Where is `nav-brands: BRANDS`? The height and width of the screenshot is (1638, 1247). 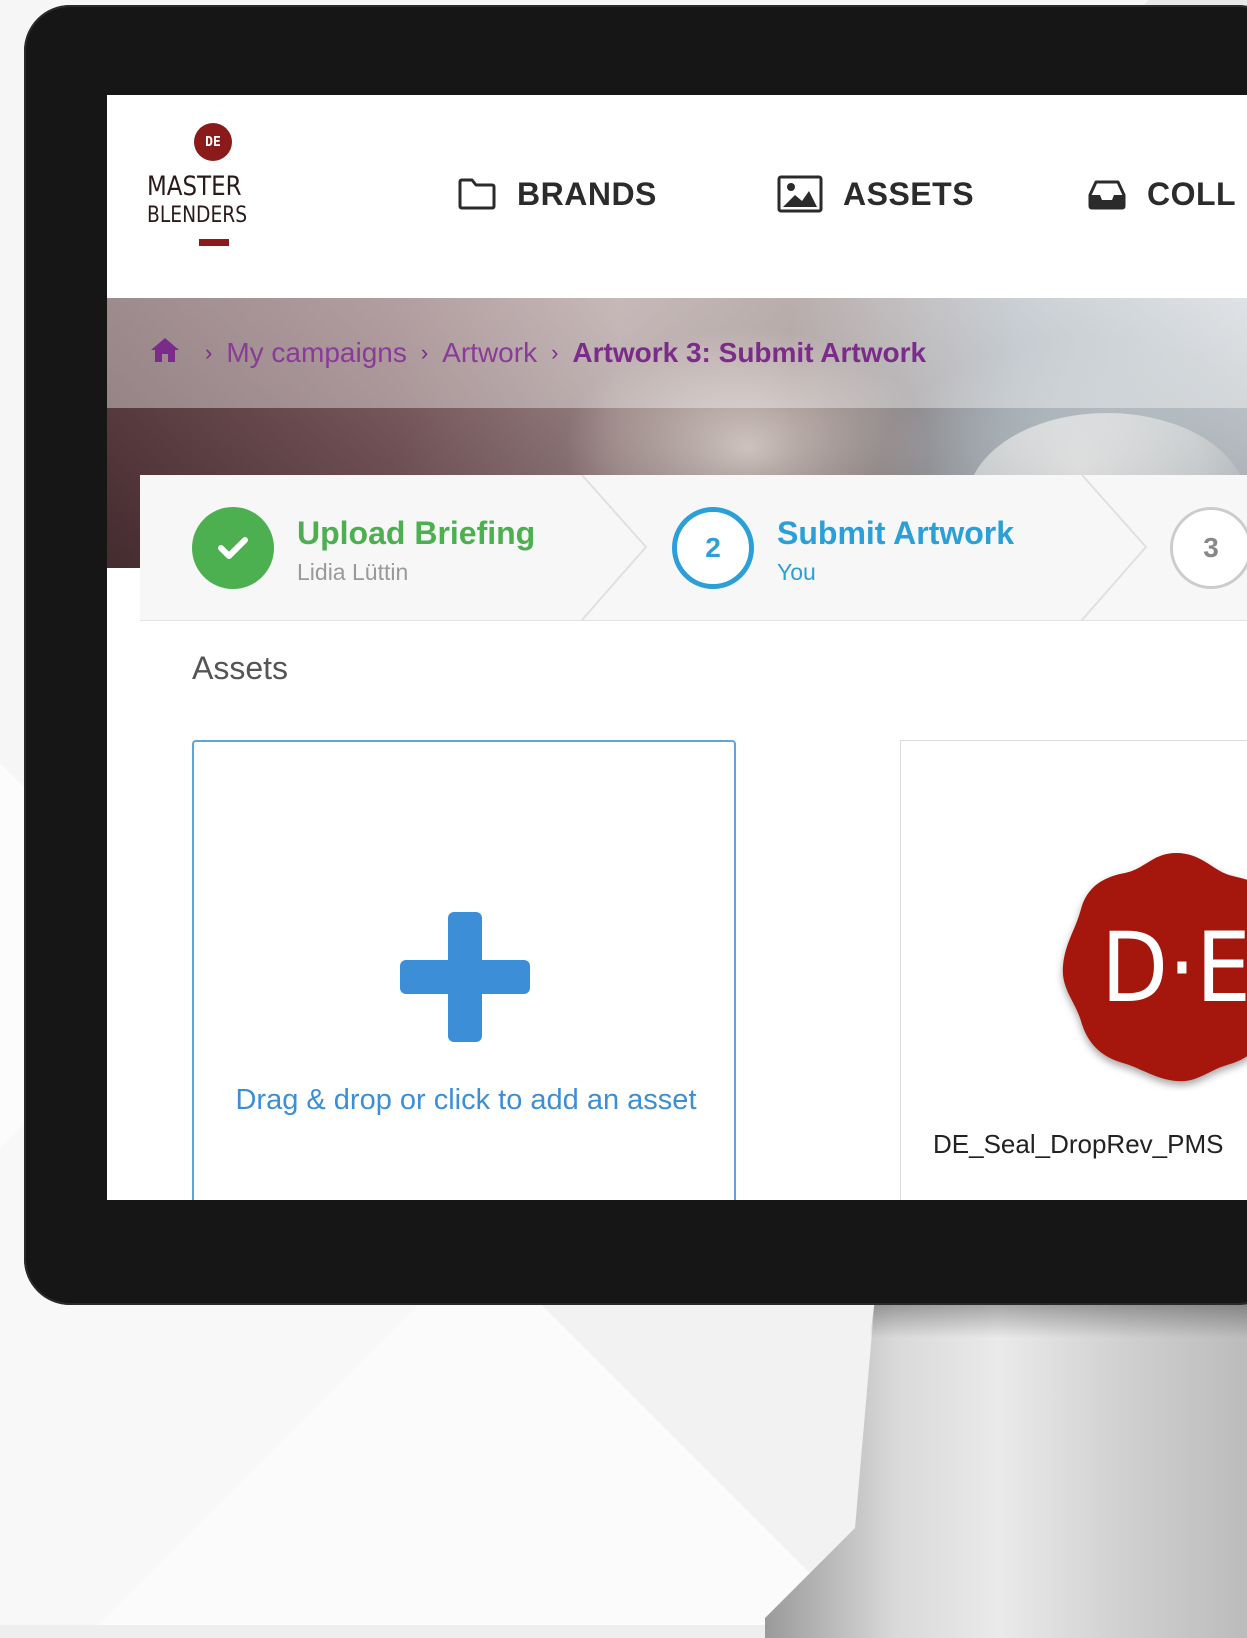 nav-brands: BRANDS is located at coordinates (557, 194).